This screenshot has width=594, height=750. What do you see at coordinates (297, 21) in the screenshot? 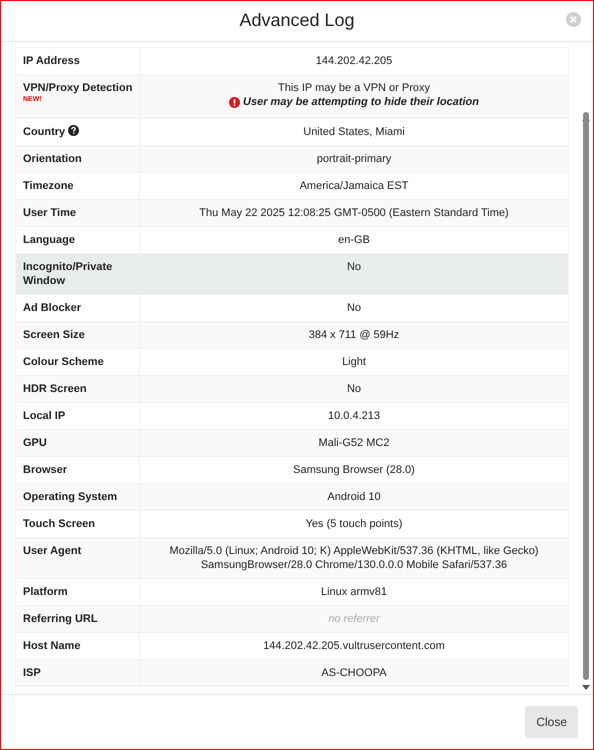
I see `modal-title: Advanced Log` at bounding box center [297, 21].